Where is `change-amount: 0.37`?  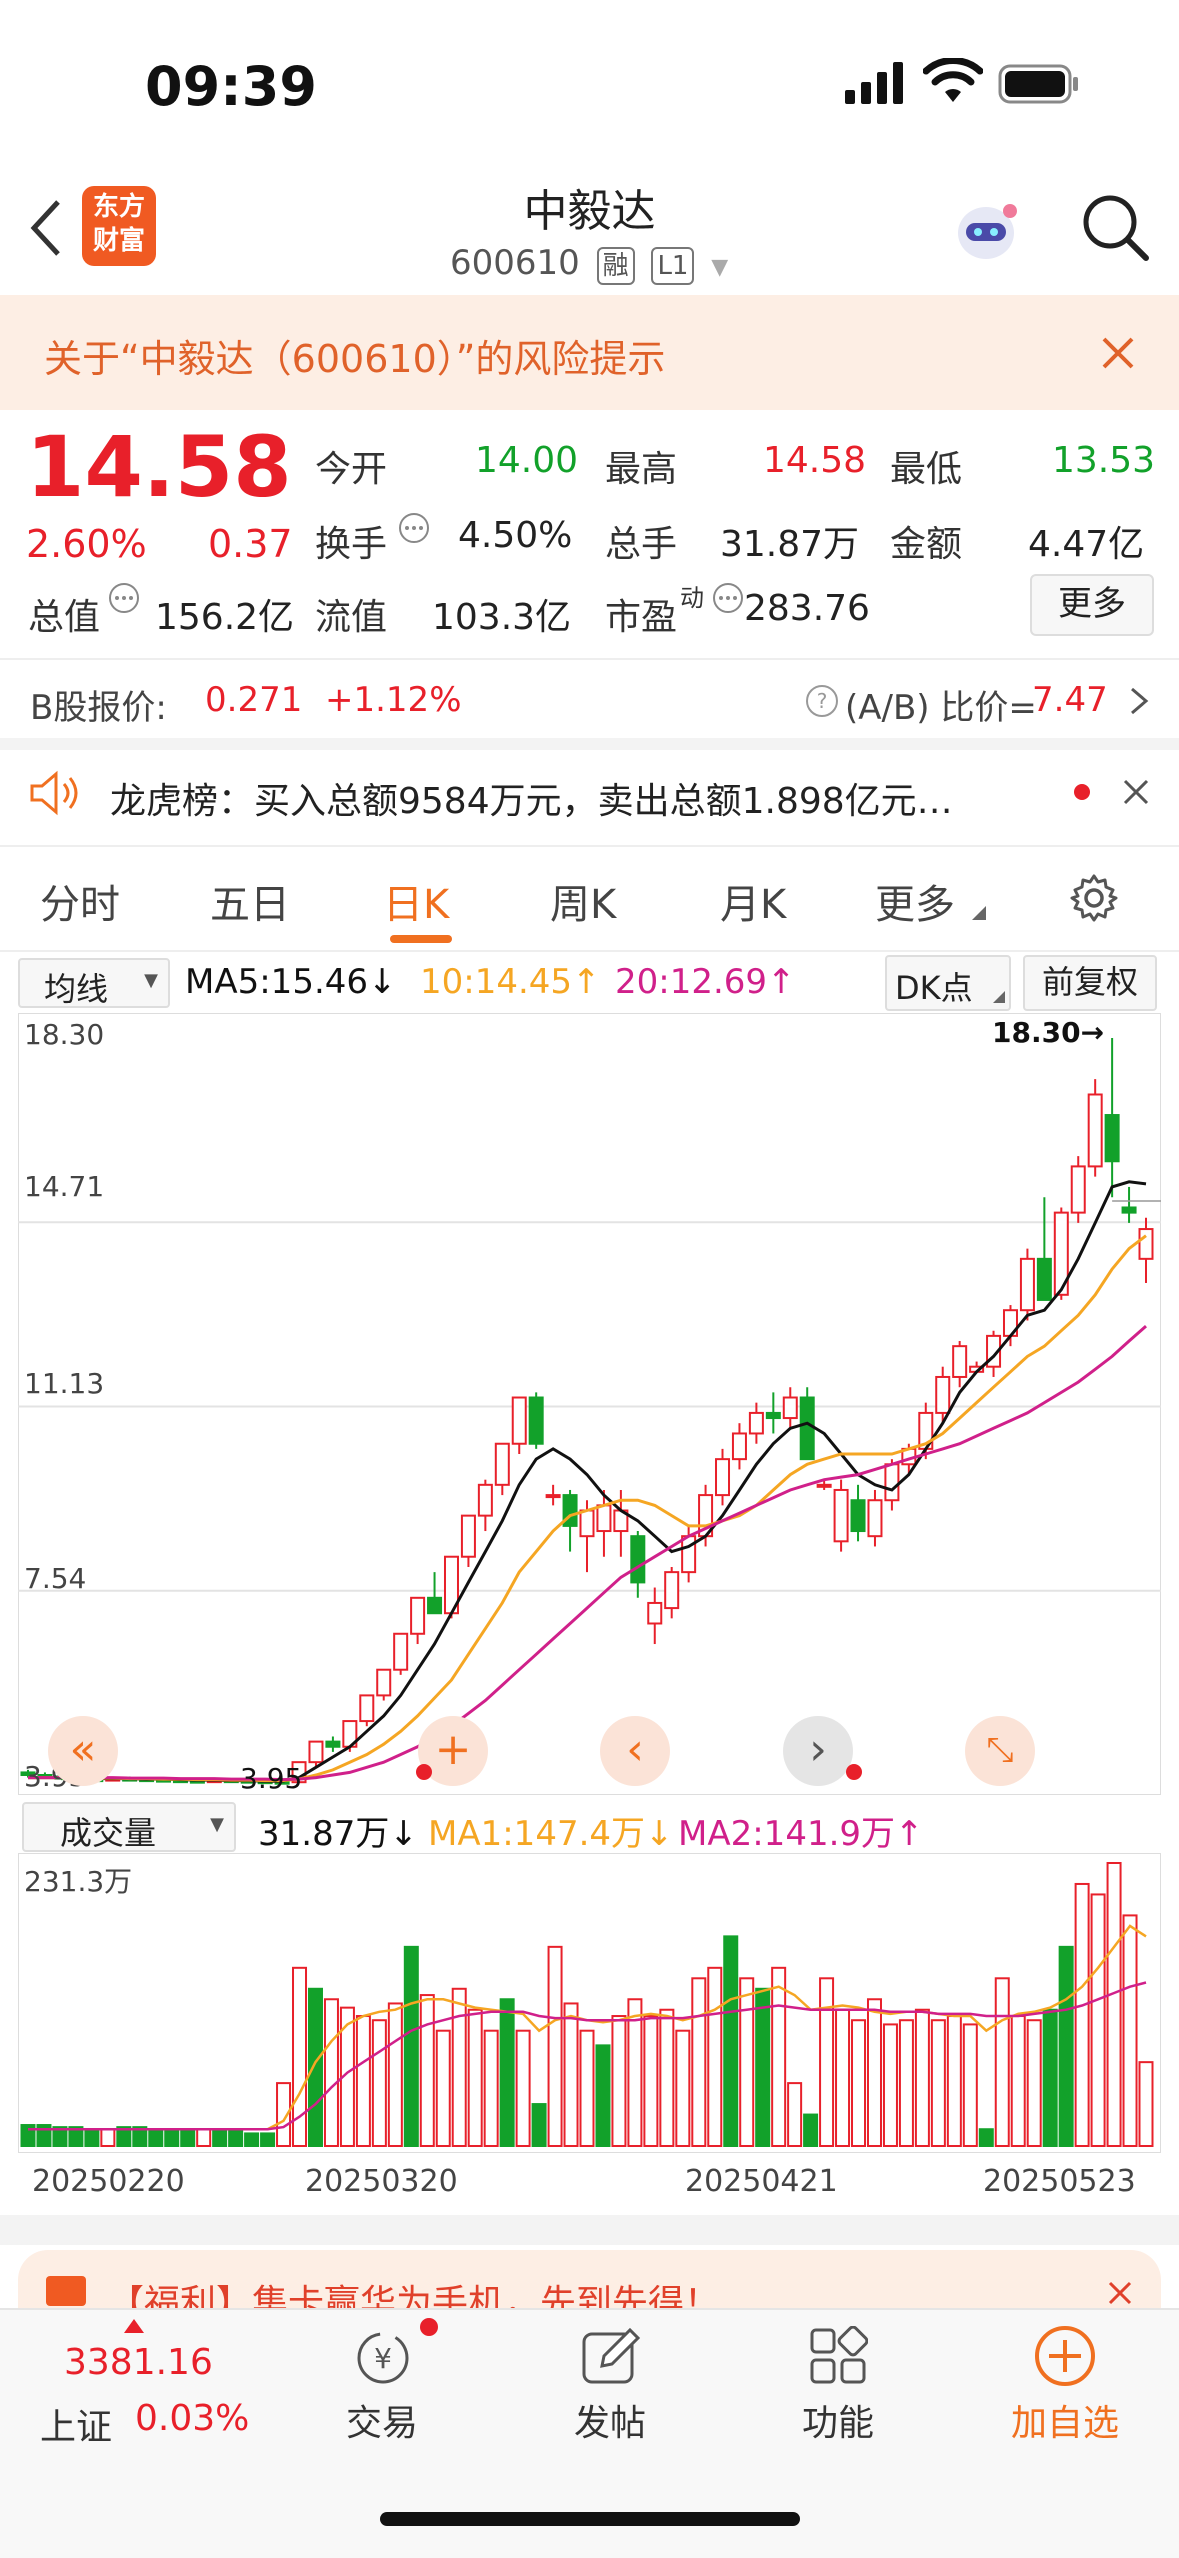
change-amount: 0.37 is located at coordinates (250, 544).